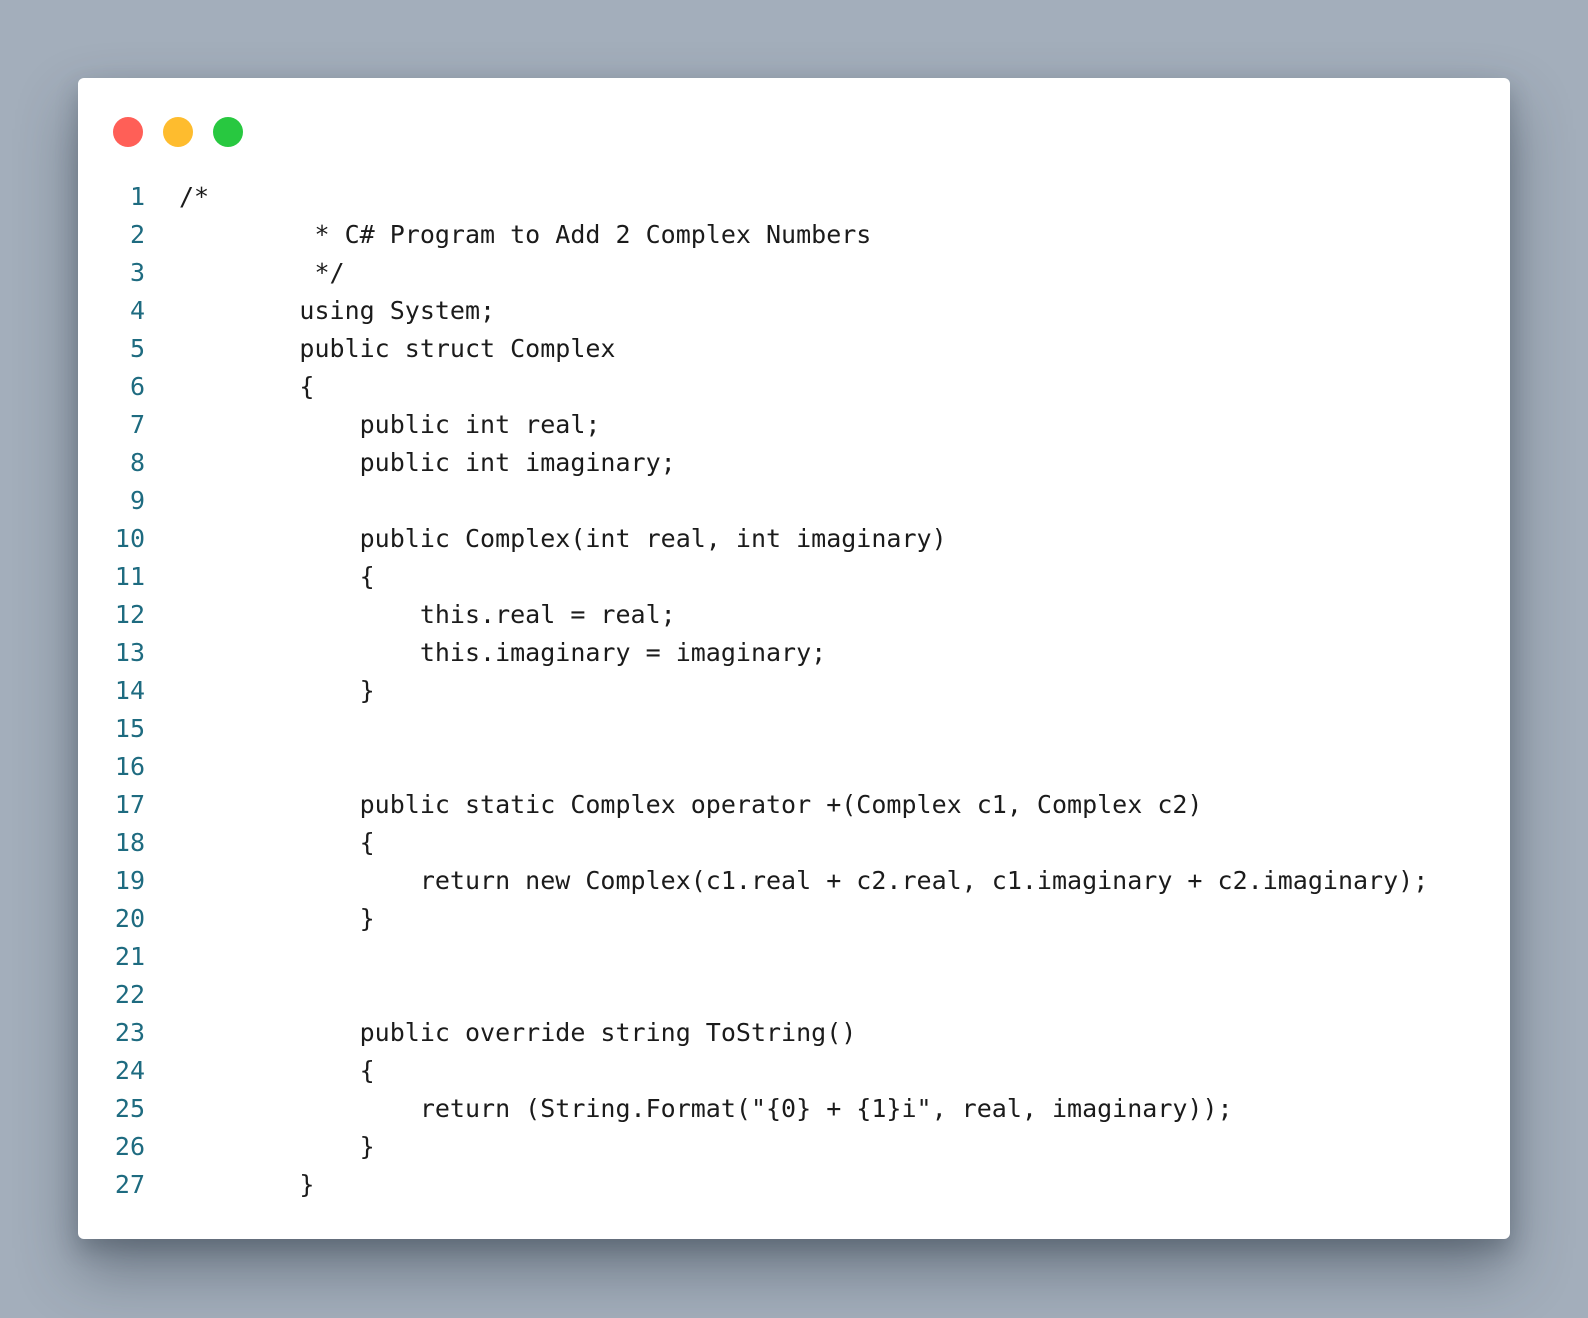  Describe the element at coordinates (194, 196) in the screenshot. I see `code-text: /*` at that location.